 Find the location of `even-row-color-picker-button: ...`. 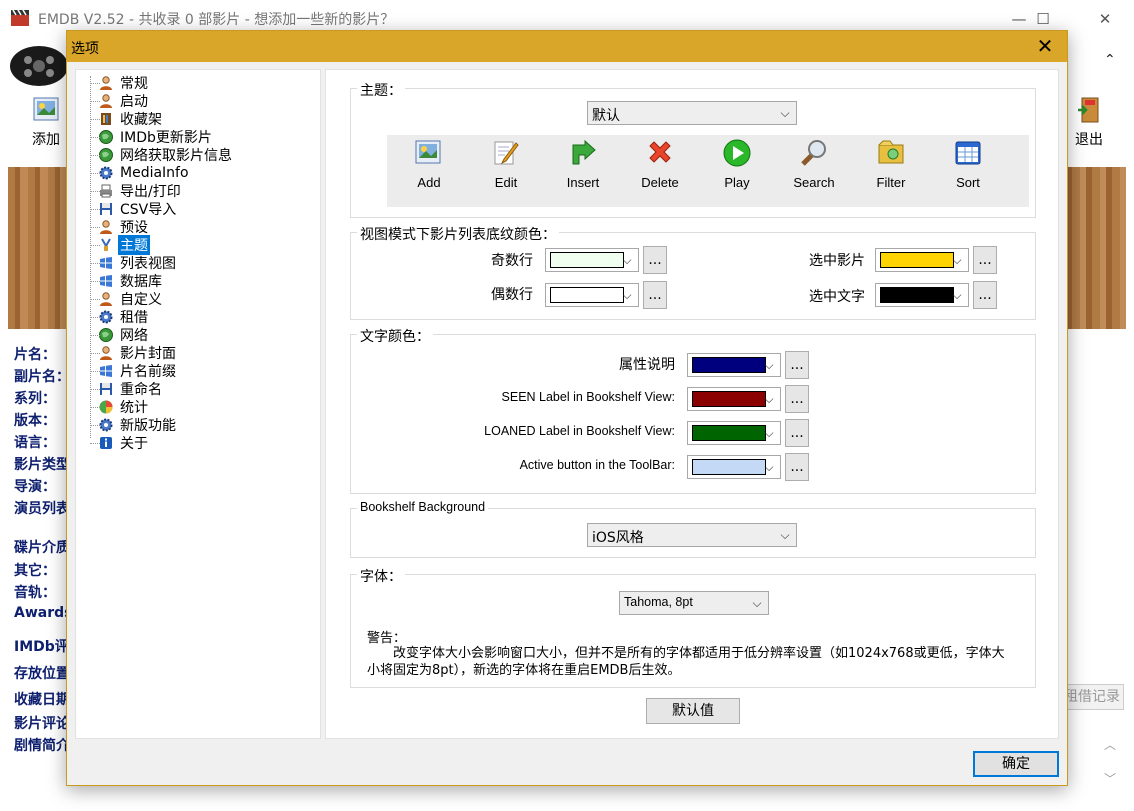

even-row-color-picker-button: ... is located at coordinates (655, 295).